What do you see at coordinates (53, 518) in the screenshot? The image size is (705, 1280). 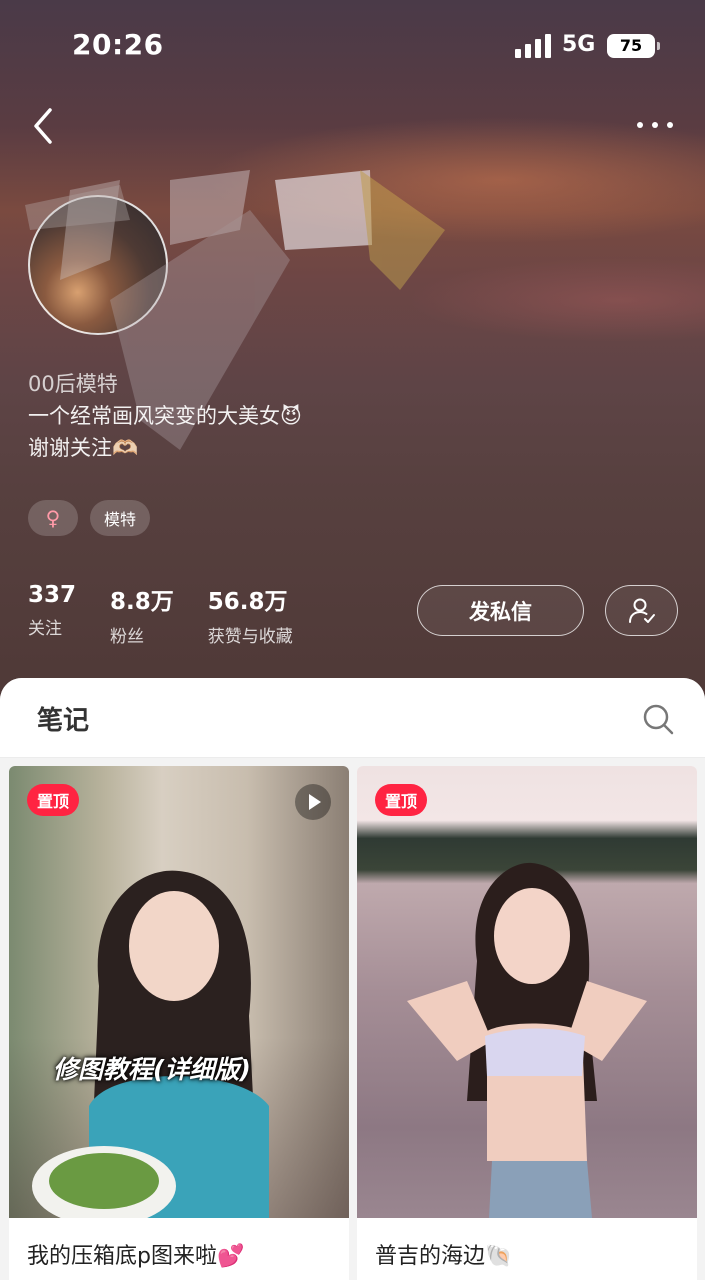 I see `gender-tag: ♀` at bounding box center [53, 518].